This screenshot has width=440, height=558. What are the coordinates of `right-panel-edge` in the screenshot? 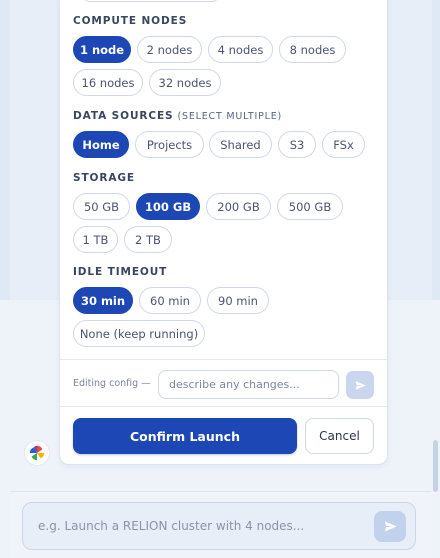 It's located at (436, 150).